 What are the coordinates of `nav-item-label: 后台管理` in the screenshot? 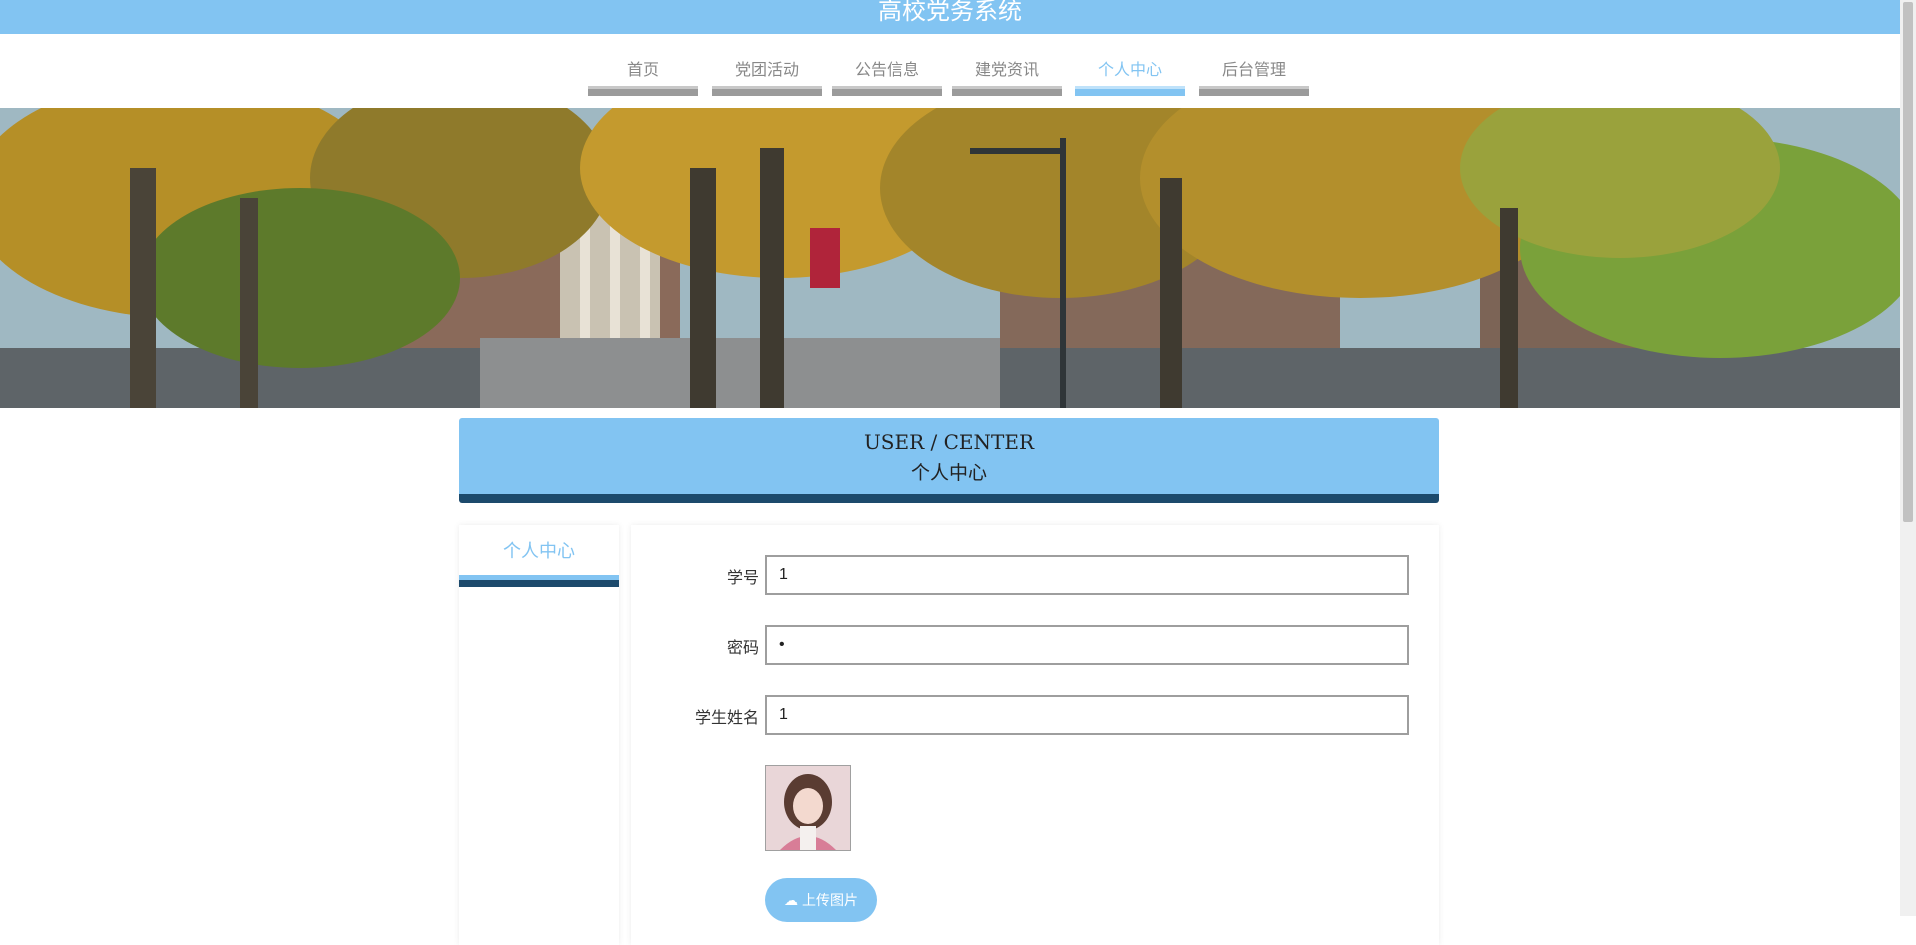 It's located at (1253, 69).